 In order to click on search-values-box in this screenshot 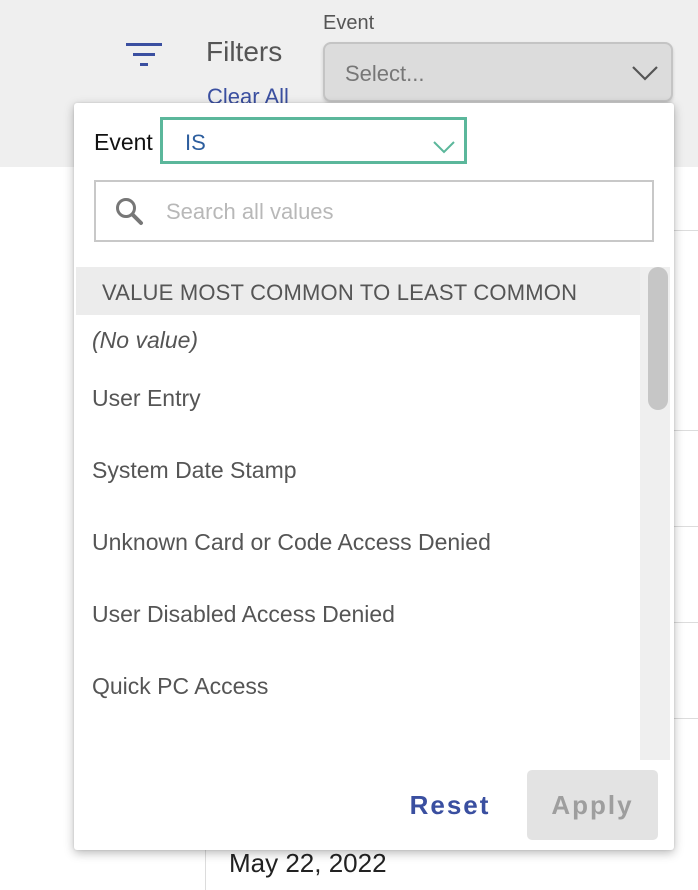, I will do `click(374, 211)`.